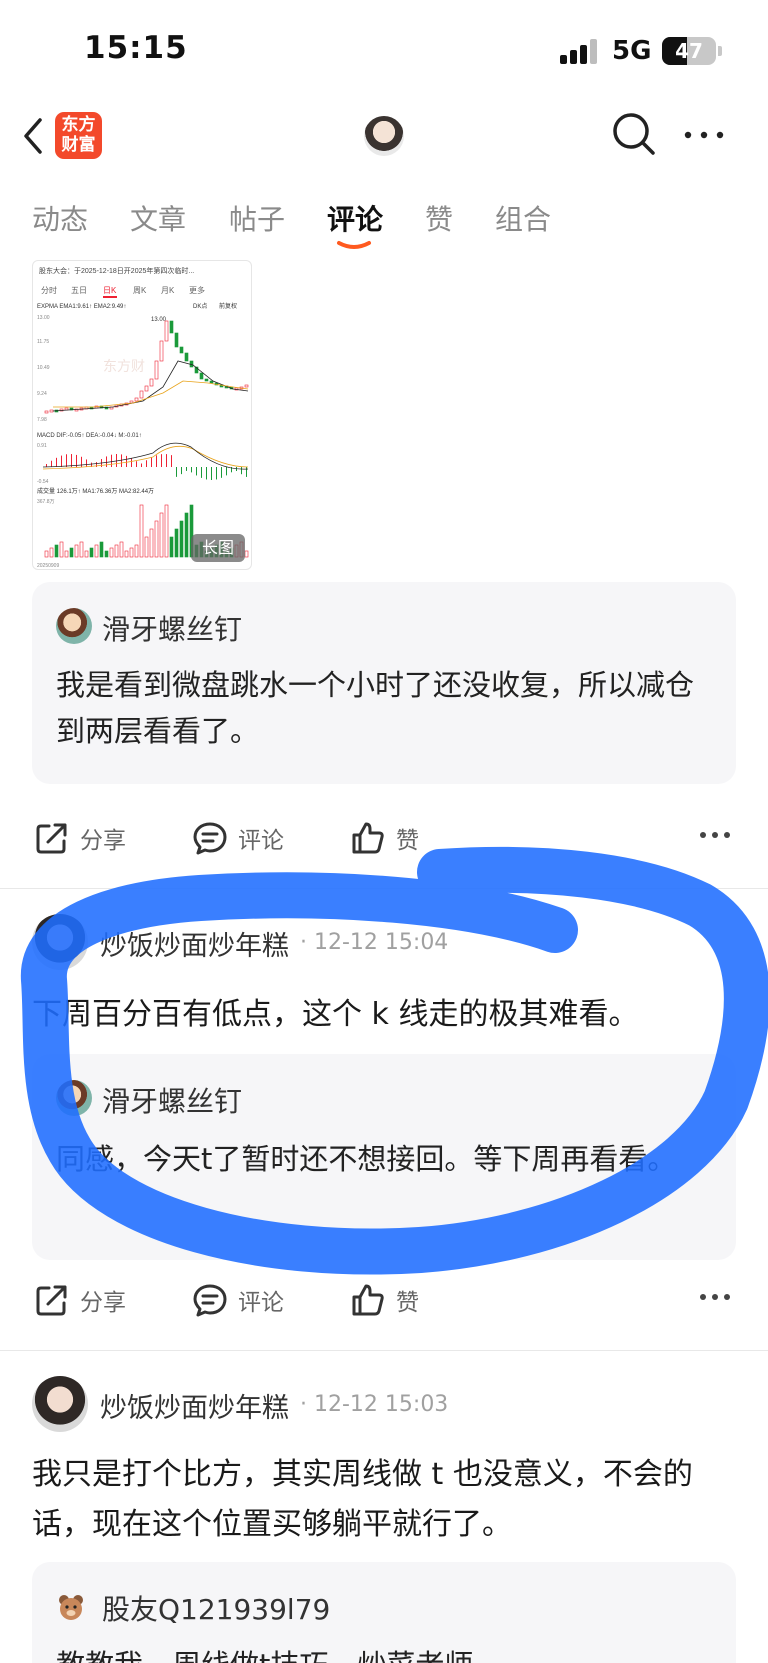 The height and width of the screenshot is (1663, 768). What do you see at coordinates (79, 290) in the screenshot?
I see `svg-text: 五日` at bounding box center [79, 290].